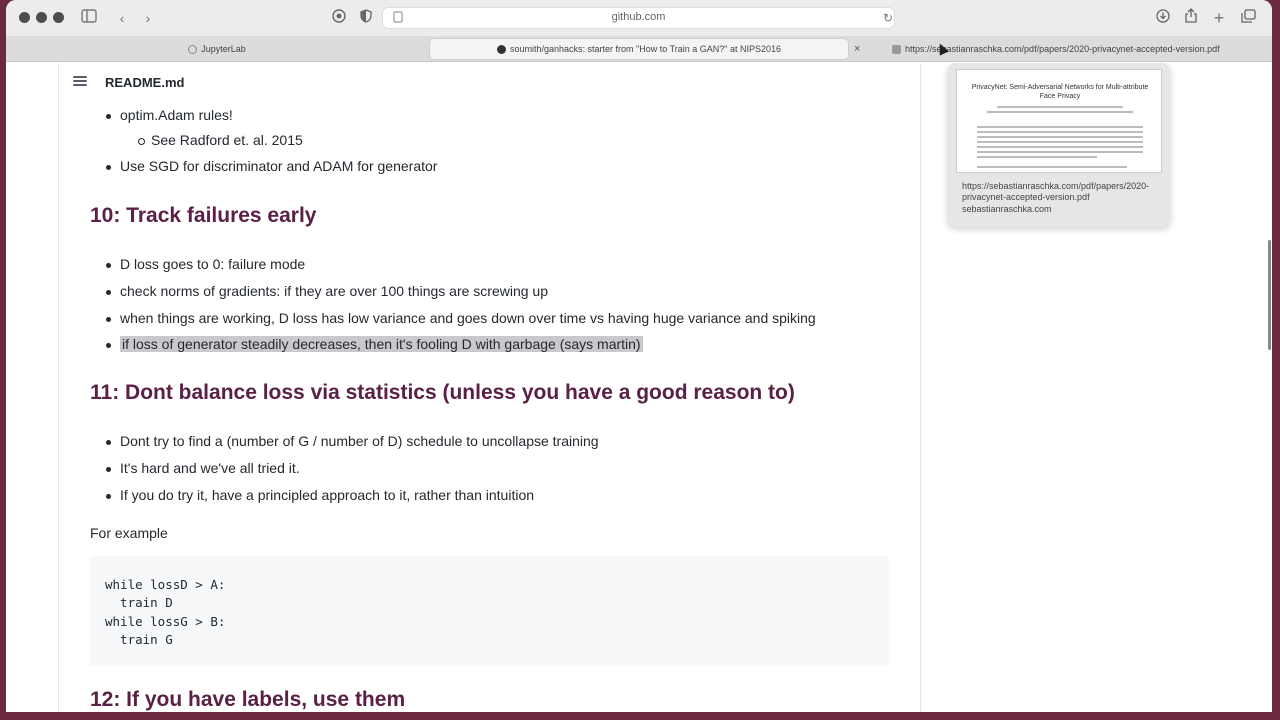  What do you see at coordinates (339, 18) in the screenshot?
I see `privacy-report-icon` at bounding box center [339, 18].